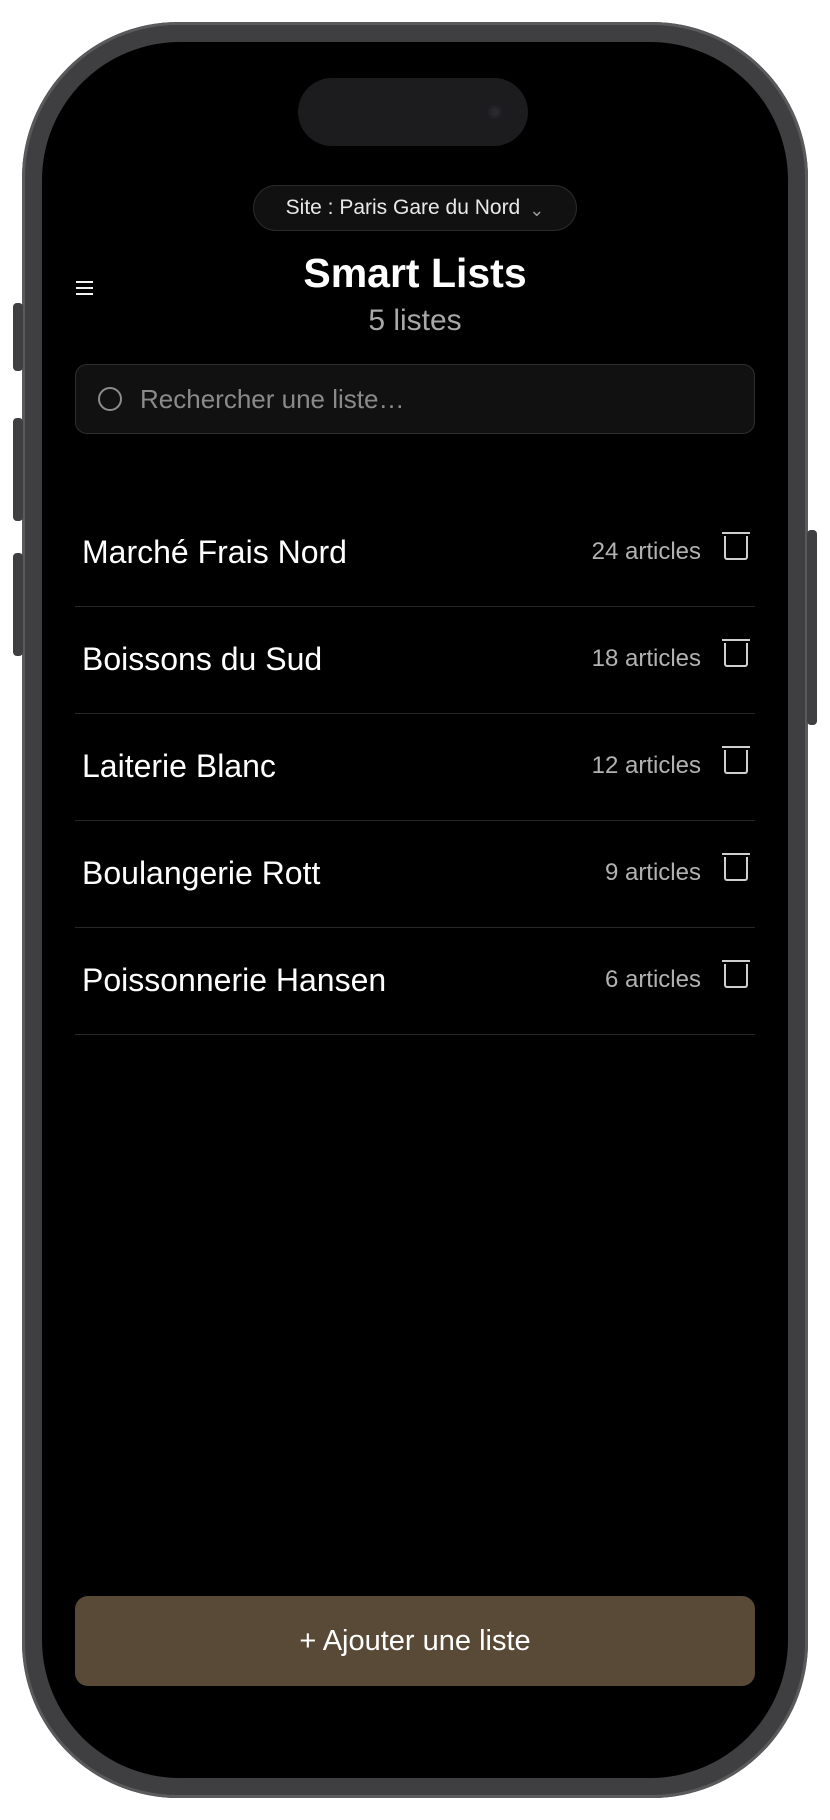 The image size is (830, 1820). What do you see at coordinates (403, 207) in the screenshot?
I see `site-label: Site : Paris Gare du Nord` at bounding box center [403, 207].